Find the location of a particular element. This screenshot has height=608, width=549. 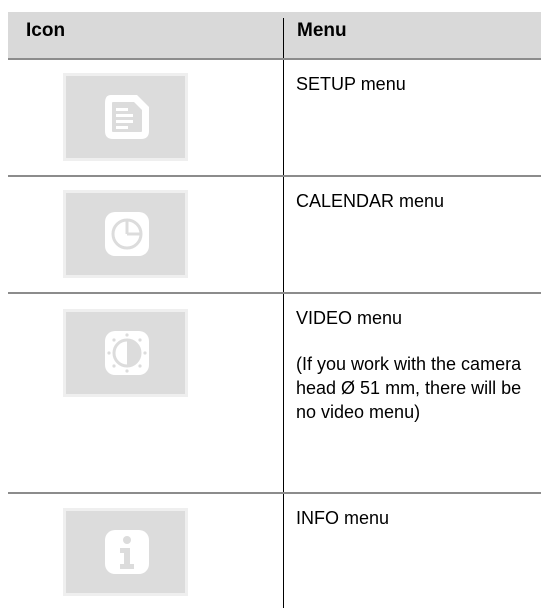

video-menu-label: VIDEO menu is located at coordinates (349, 318).